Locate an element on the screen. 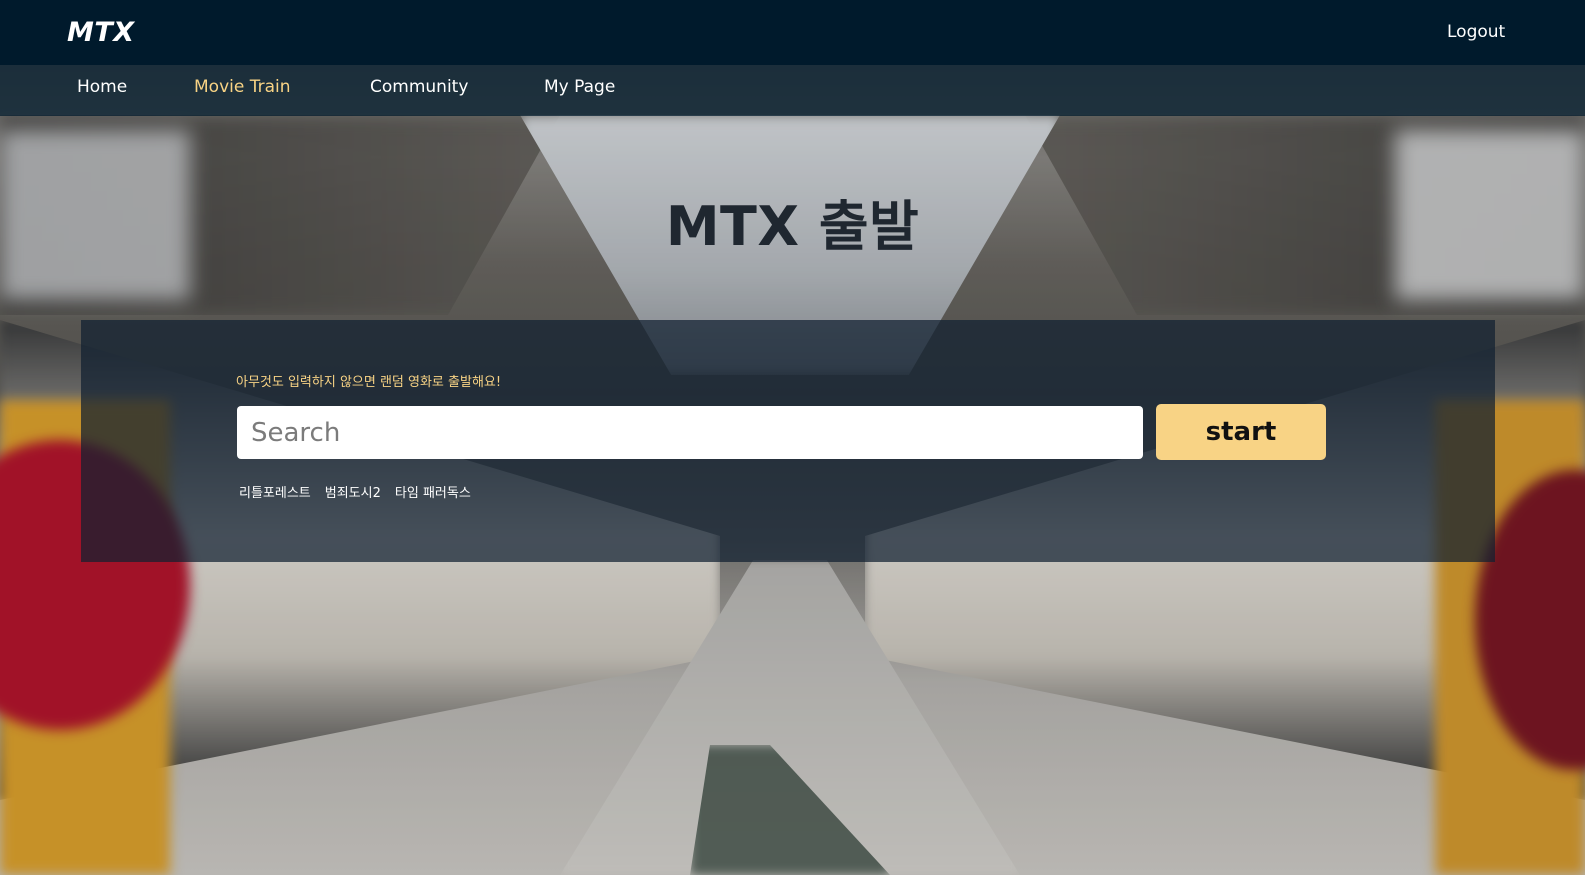 The height and width of the screenshot is (875, 1585). nav-item-home: Home is located at coordinates (102, 87).